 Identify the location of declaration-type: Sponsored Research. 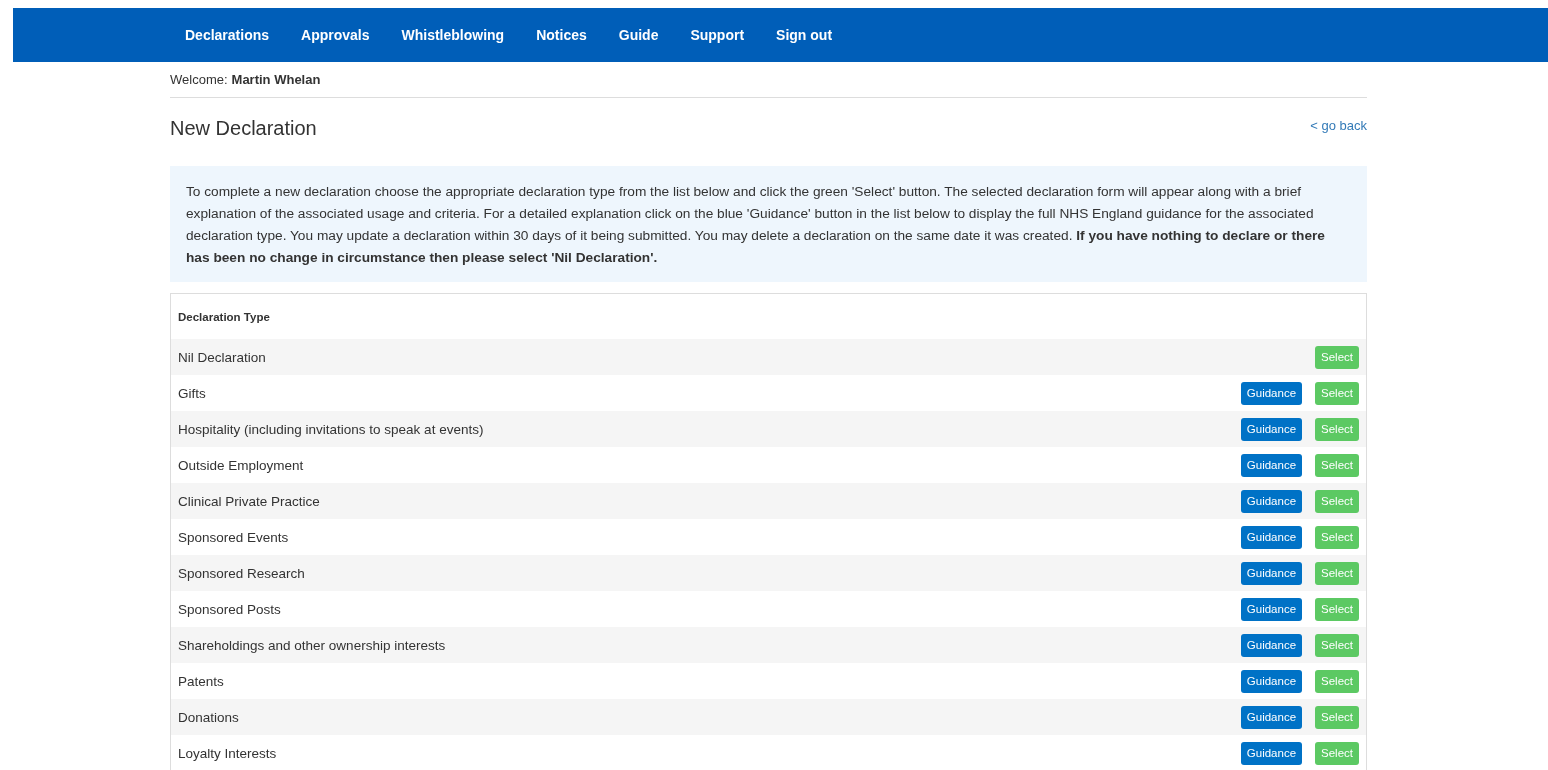
(242, 573).